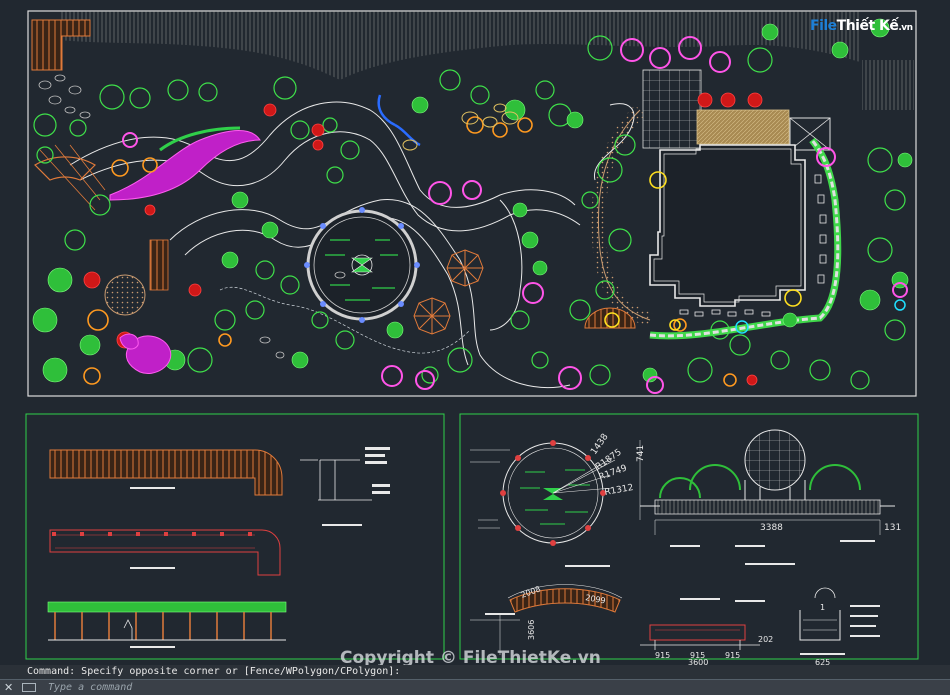 Image resolution: width=950 pixels, height=695 pixels. What do you see at coordinates (61, 45) in the screenshot?
I see `pergola-top-left` at bounding box center [61, 45].